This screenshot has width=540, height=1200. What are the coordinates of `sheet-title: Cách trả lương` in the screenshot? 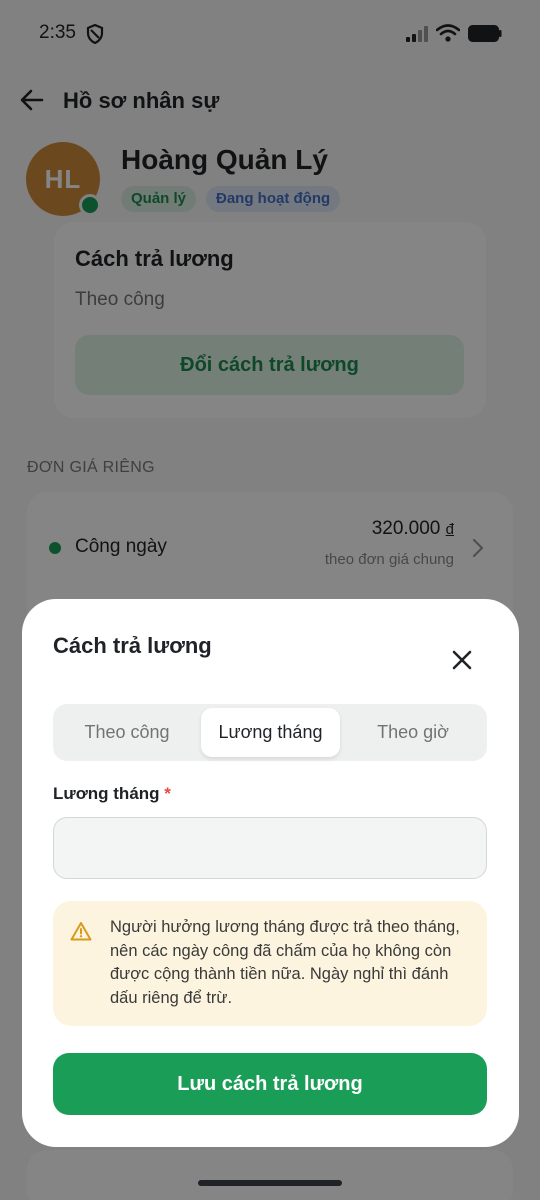 It's located at (132, 645).